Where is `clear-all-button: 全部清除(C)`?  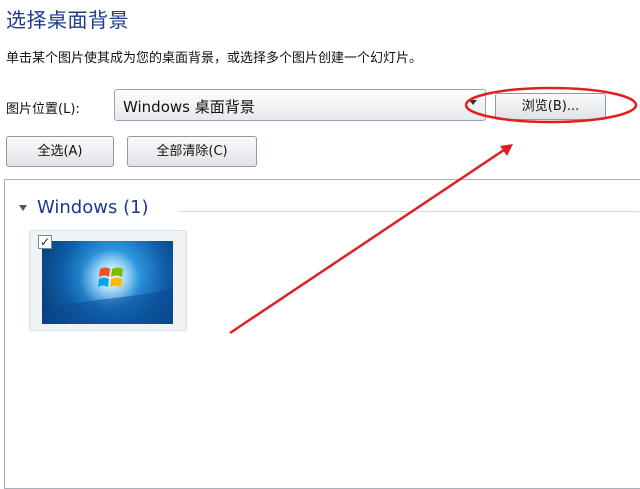 clear-all-button: 全部清除(C) is located at coordinates (192, 151).